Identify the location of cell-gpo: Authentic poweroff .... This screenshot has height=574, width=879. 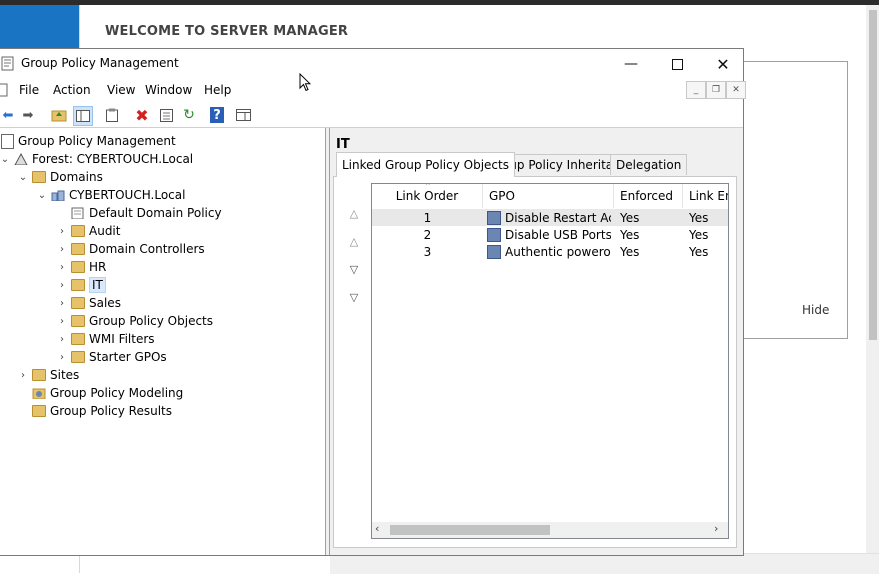
(549, 251).